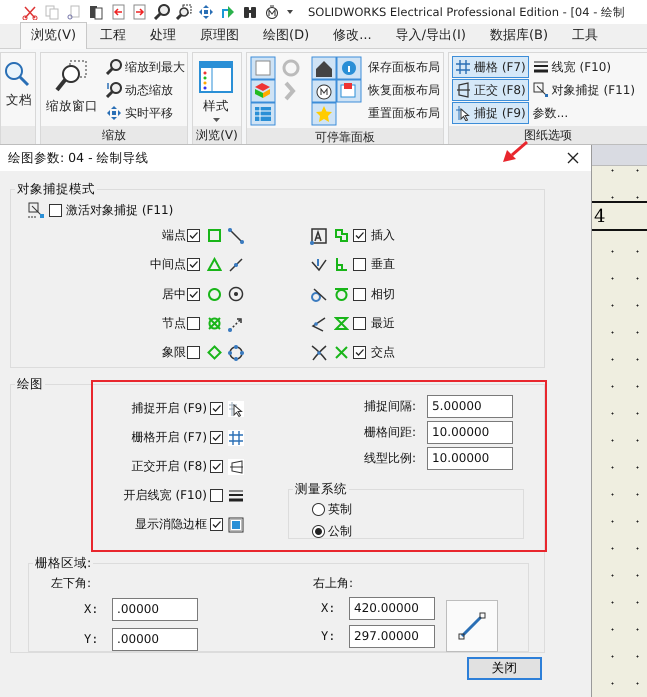 Image resolution: width=647 pixels, height=697 pixels. I want to click on checkbox-label: 节点, so click(174, 323).